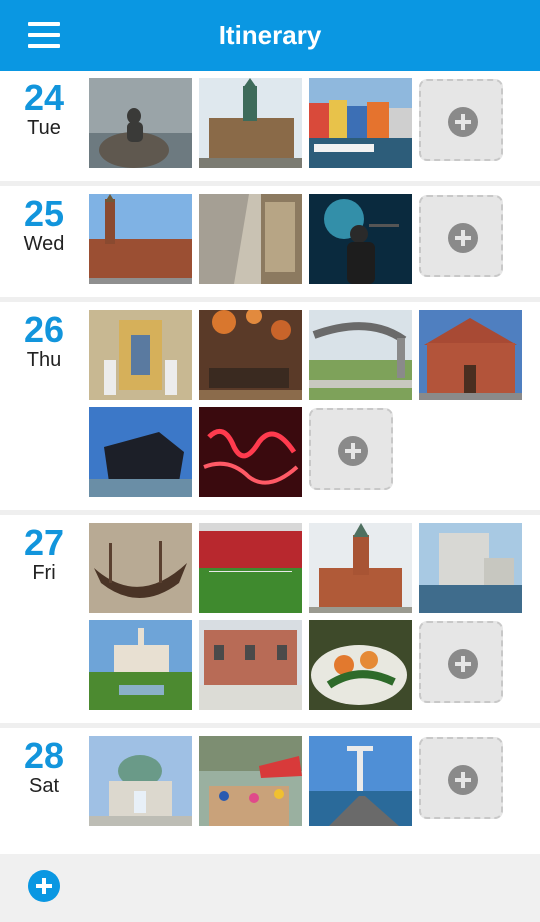  What do you see at coordinates (140, 781) in the screenshot?
I see `photo-marble-church` at bounding box center [140, 781].